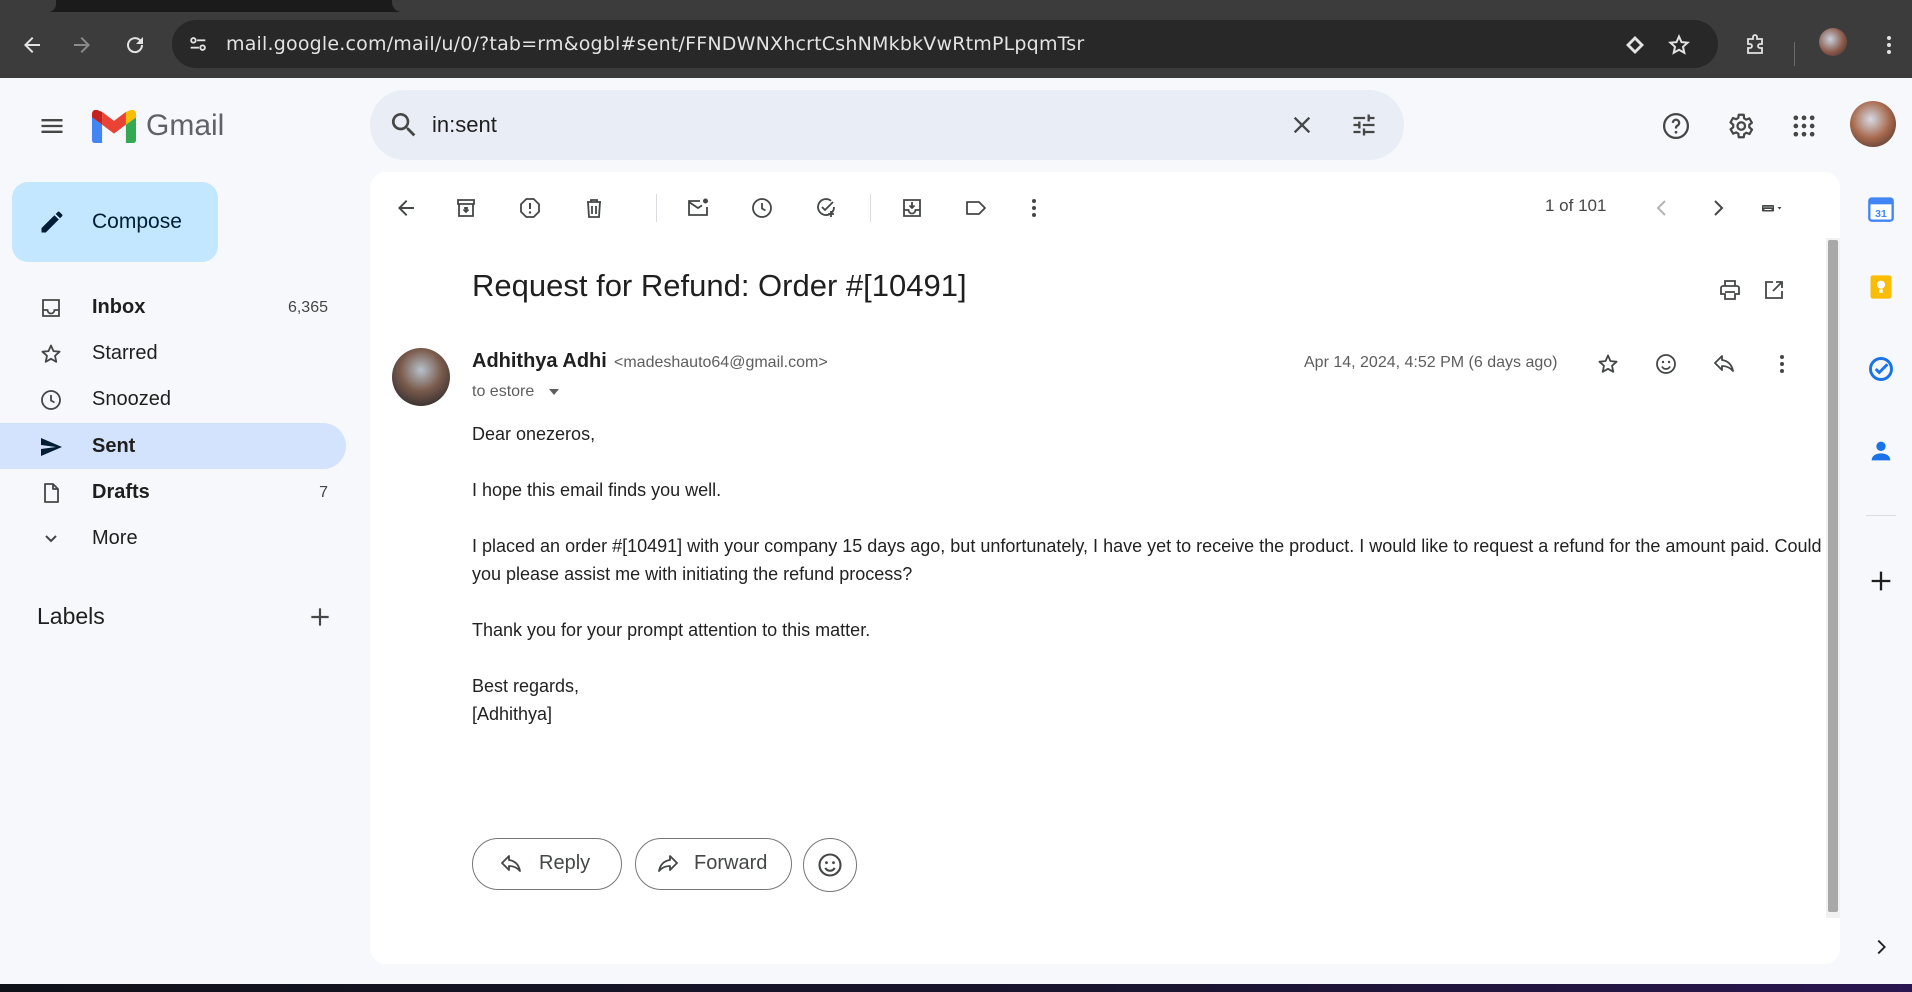 This screenshot has width=1912, height=992. What do you see at coordinates (1608, 364) in the screenshot?
I see `star-message-icon` at bounding box center [1608, 364].